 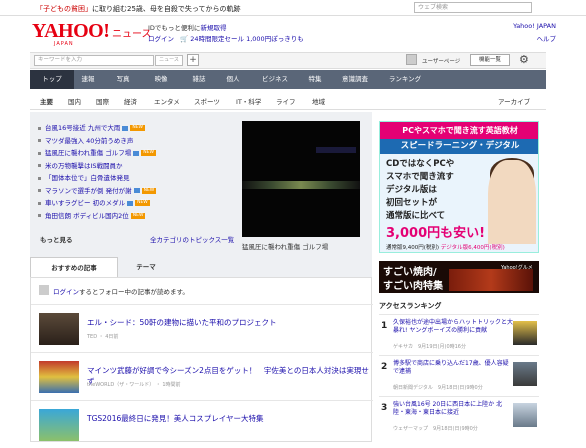 What do you see at coordinates (199, 79) in the screenshot?
I see `nav-item-magazine: 雑誌` at bounding box center [199, 79].